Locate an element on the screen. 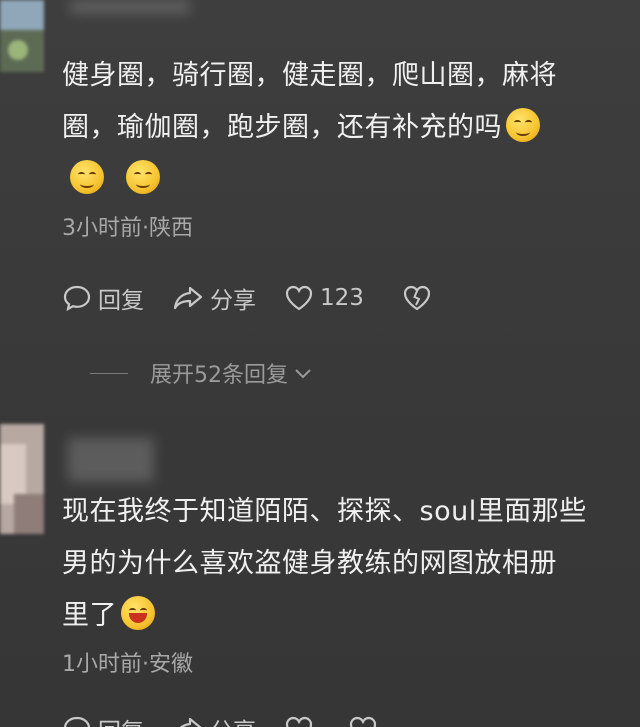 The height and width of the screenshot is (727, 640). like-button: 123 is located at coordinates (324, 298).